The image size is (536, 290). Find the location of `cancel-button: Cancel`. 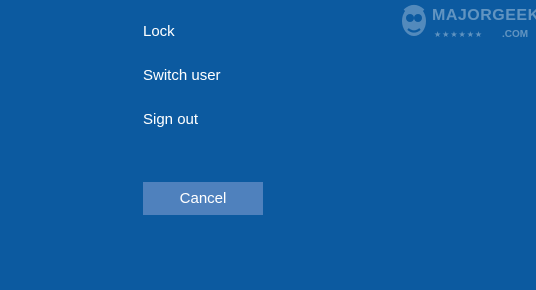

cancel-button: Cancel is located at coordinates (203, 198).